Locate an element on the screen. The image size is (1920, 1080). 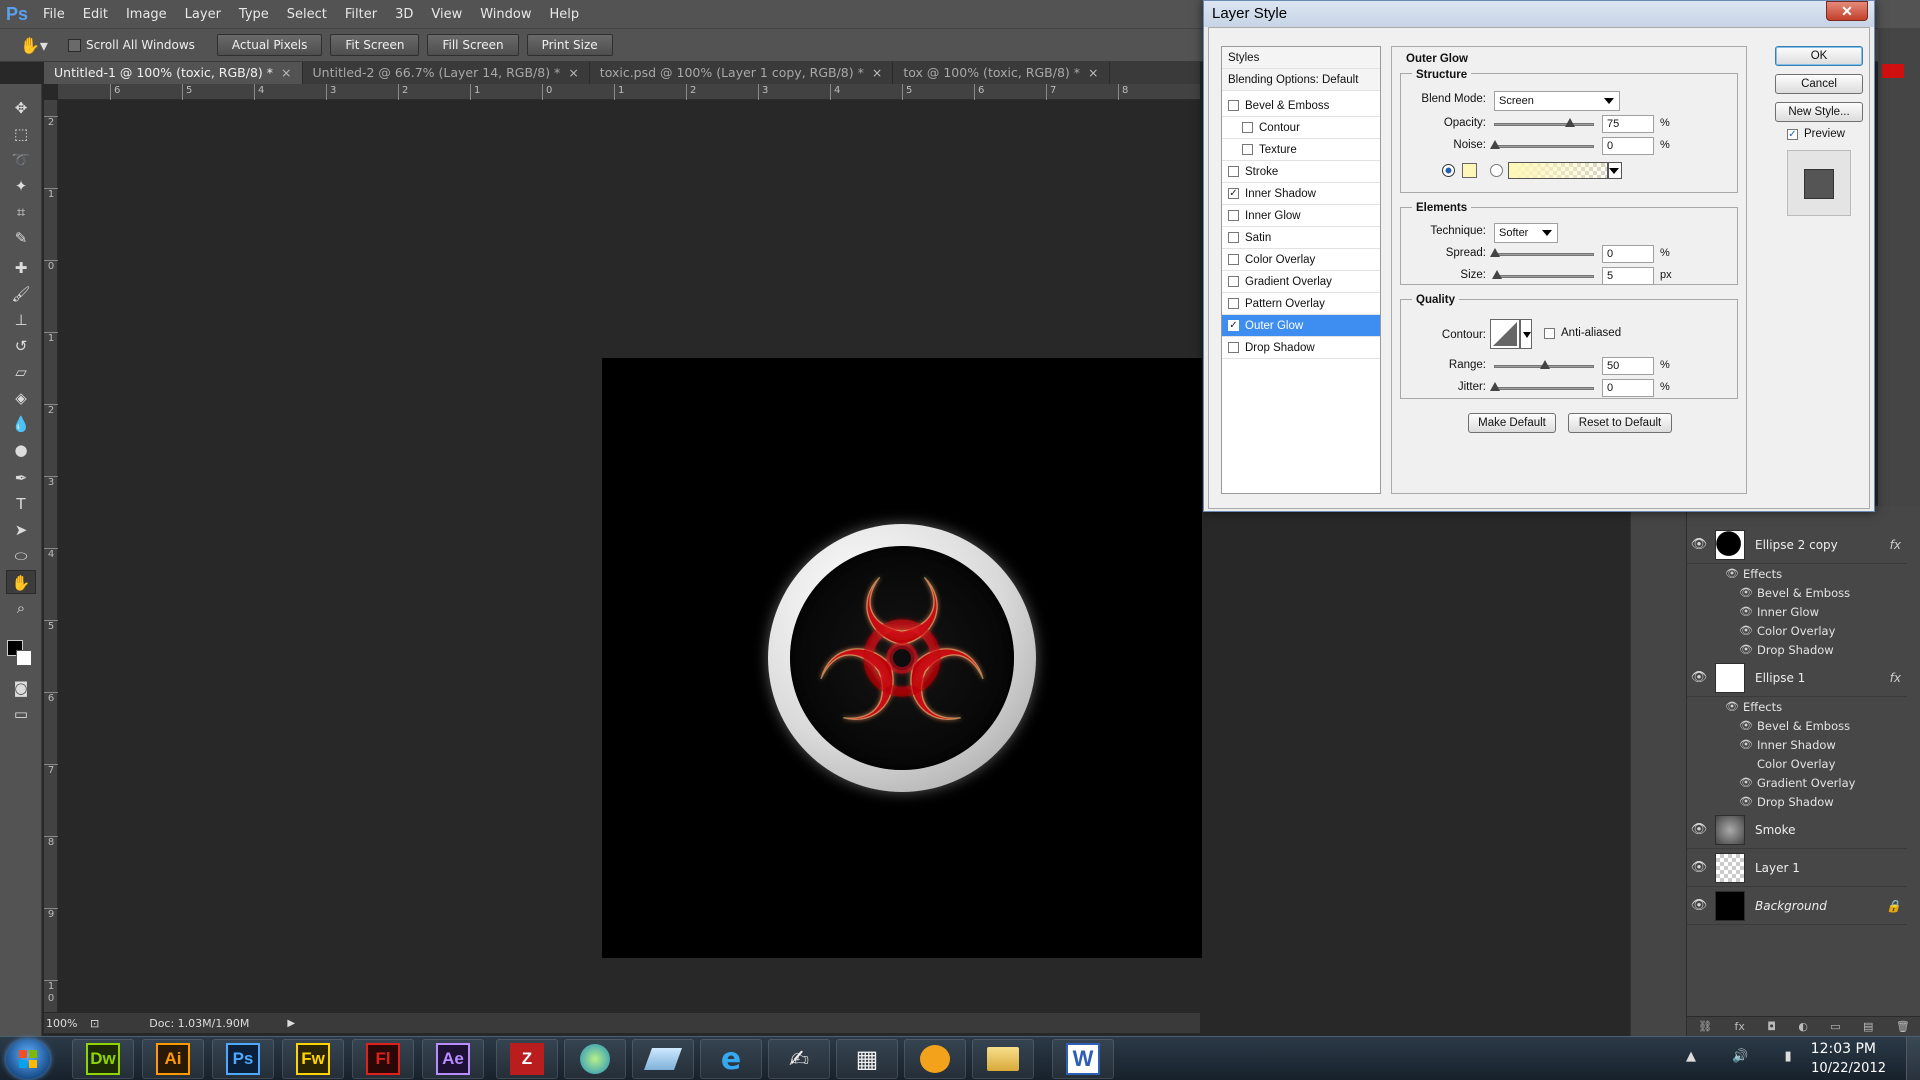
range-slider is located at coordinates (1544, 364).